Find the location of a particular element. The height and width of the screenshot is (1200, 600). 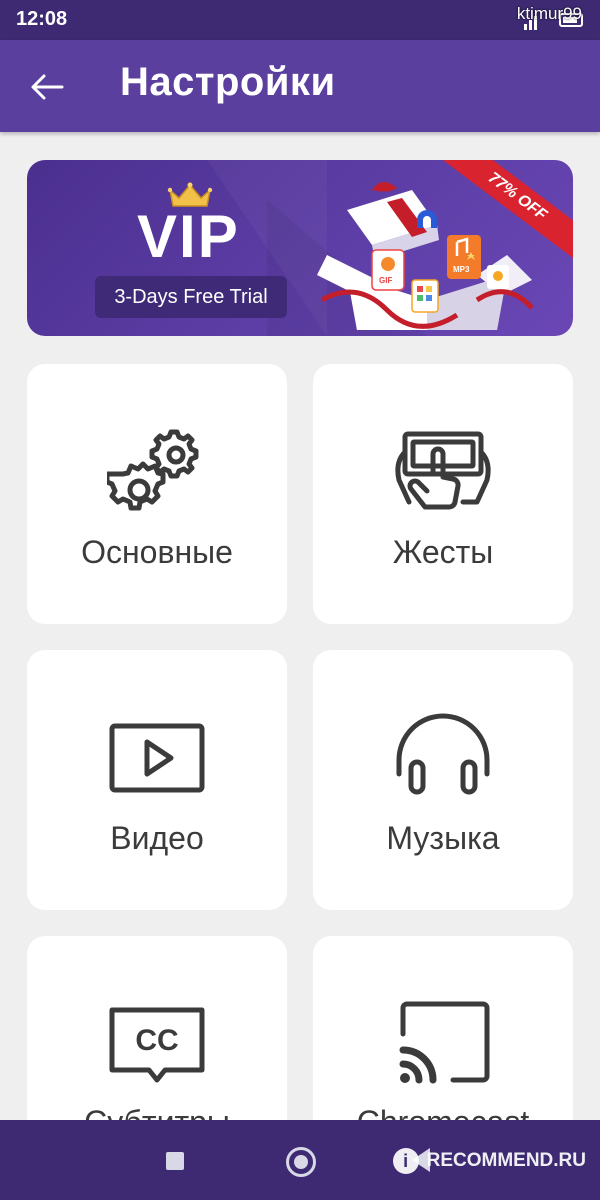

video-play-icon is located at coordinates (157, 758).